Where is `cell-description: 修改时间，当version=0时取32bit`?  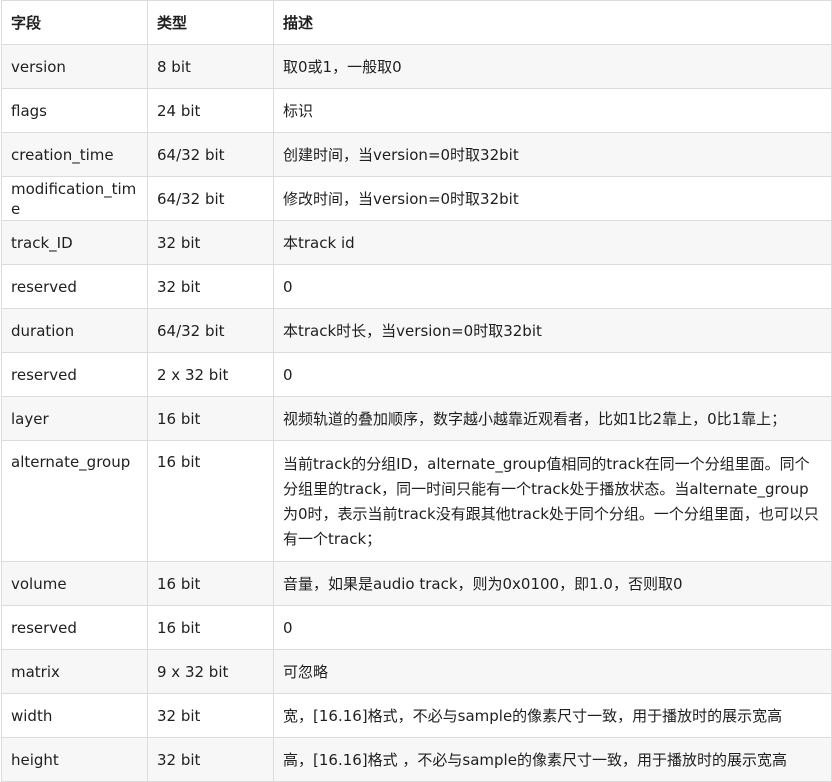 cell-description: 修改时间，当version=0时取32bit is located at coordinates (552, 198).